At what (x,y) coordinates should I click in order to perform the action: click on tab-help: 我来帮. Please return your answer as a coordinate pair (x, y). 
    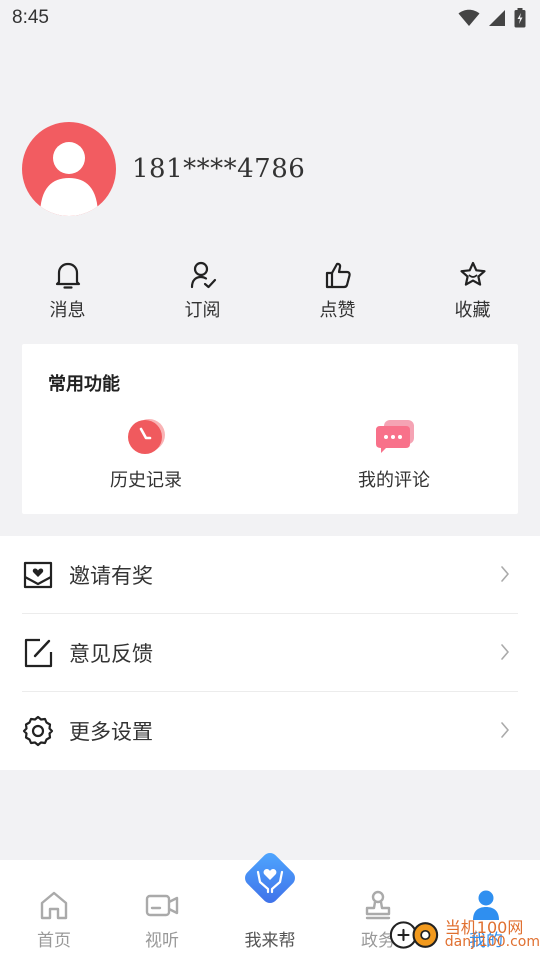
    Looking at the image, I should click on (270, 906).